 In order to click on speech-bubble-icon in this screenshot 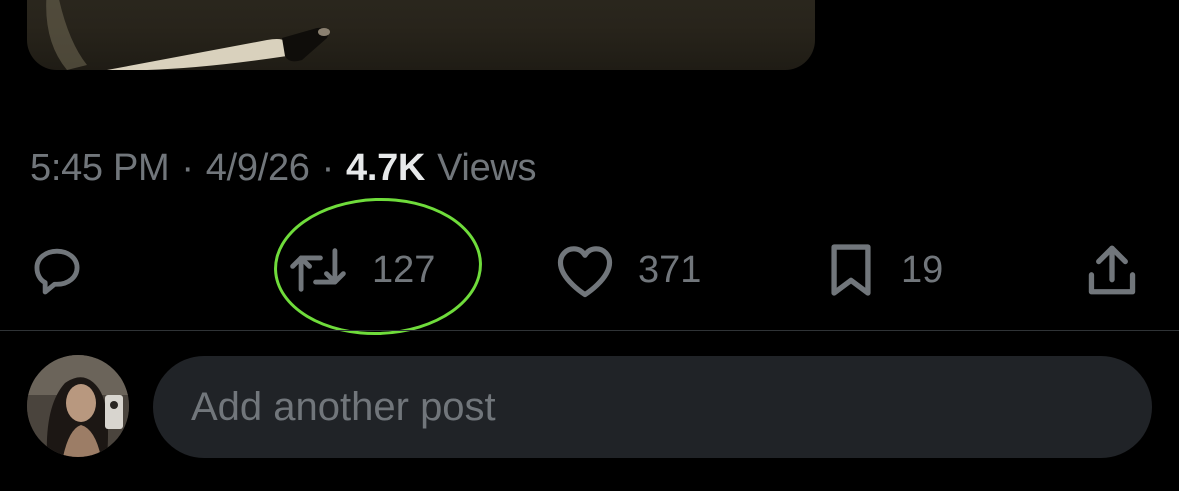, I will do `click(57, 270)`.